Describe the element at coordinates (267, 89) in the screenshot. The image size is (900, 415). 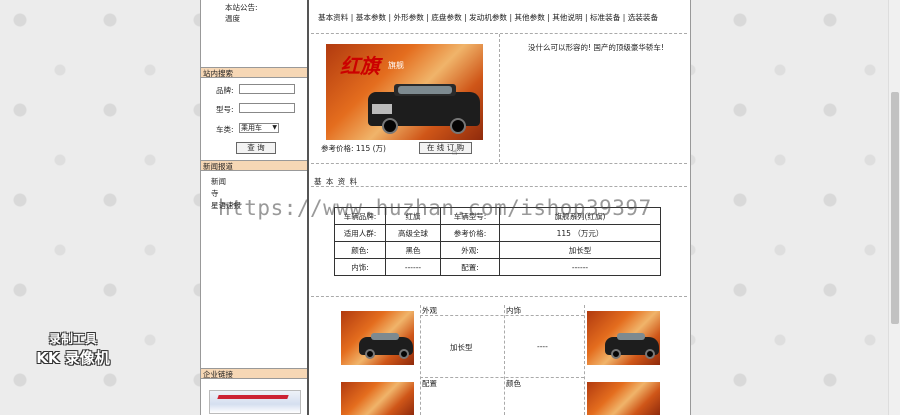
I see `brand-input` at that location.